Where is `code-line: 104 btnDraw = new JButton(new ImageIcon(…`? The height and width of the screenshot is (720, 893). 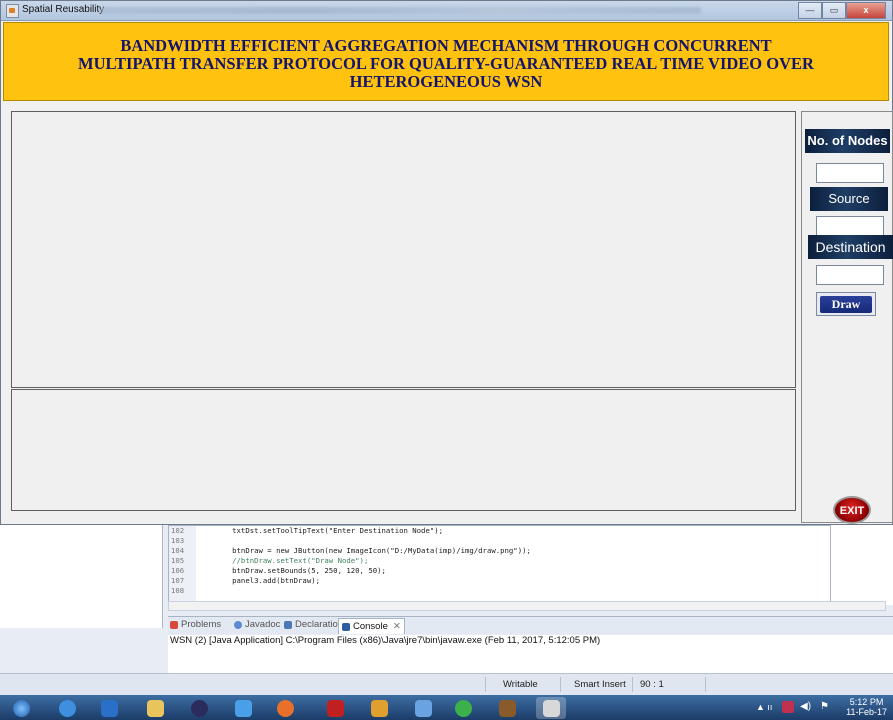 code-line: 104 btnDraw = new JButton(new ImageIcon(… is located at coordinates (351, 550).